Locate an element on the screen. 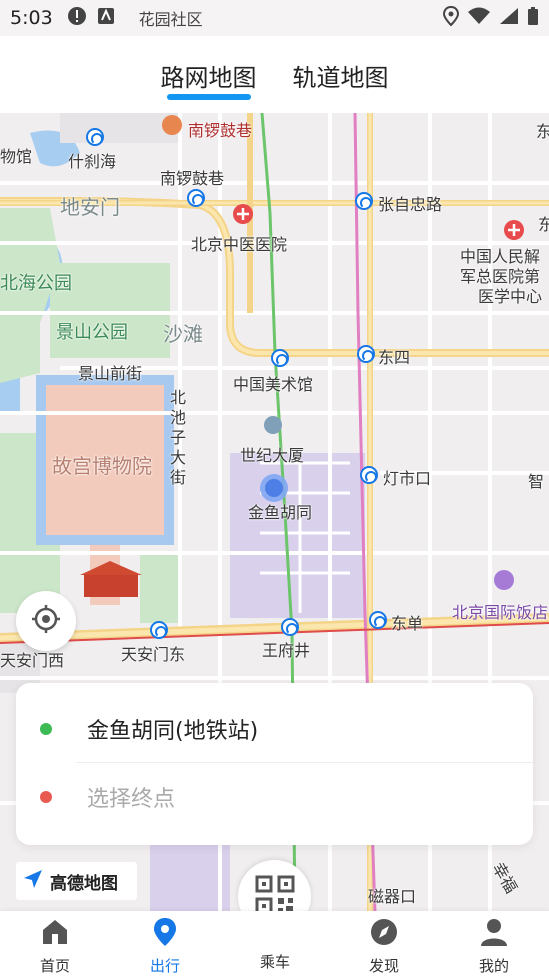  battery-icon is located at coordinates (533, 18).